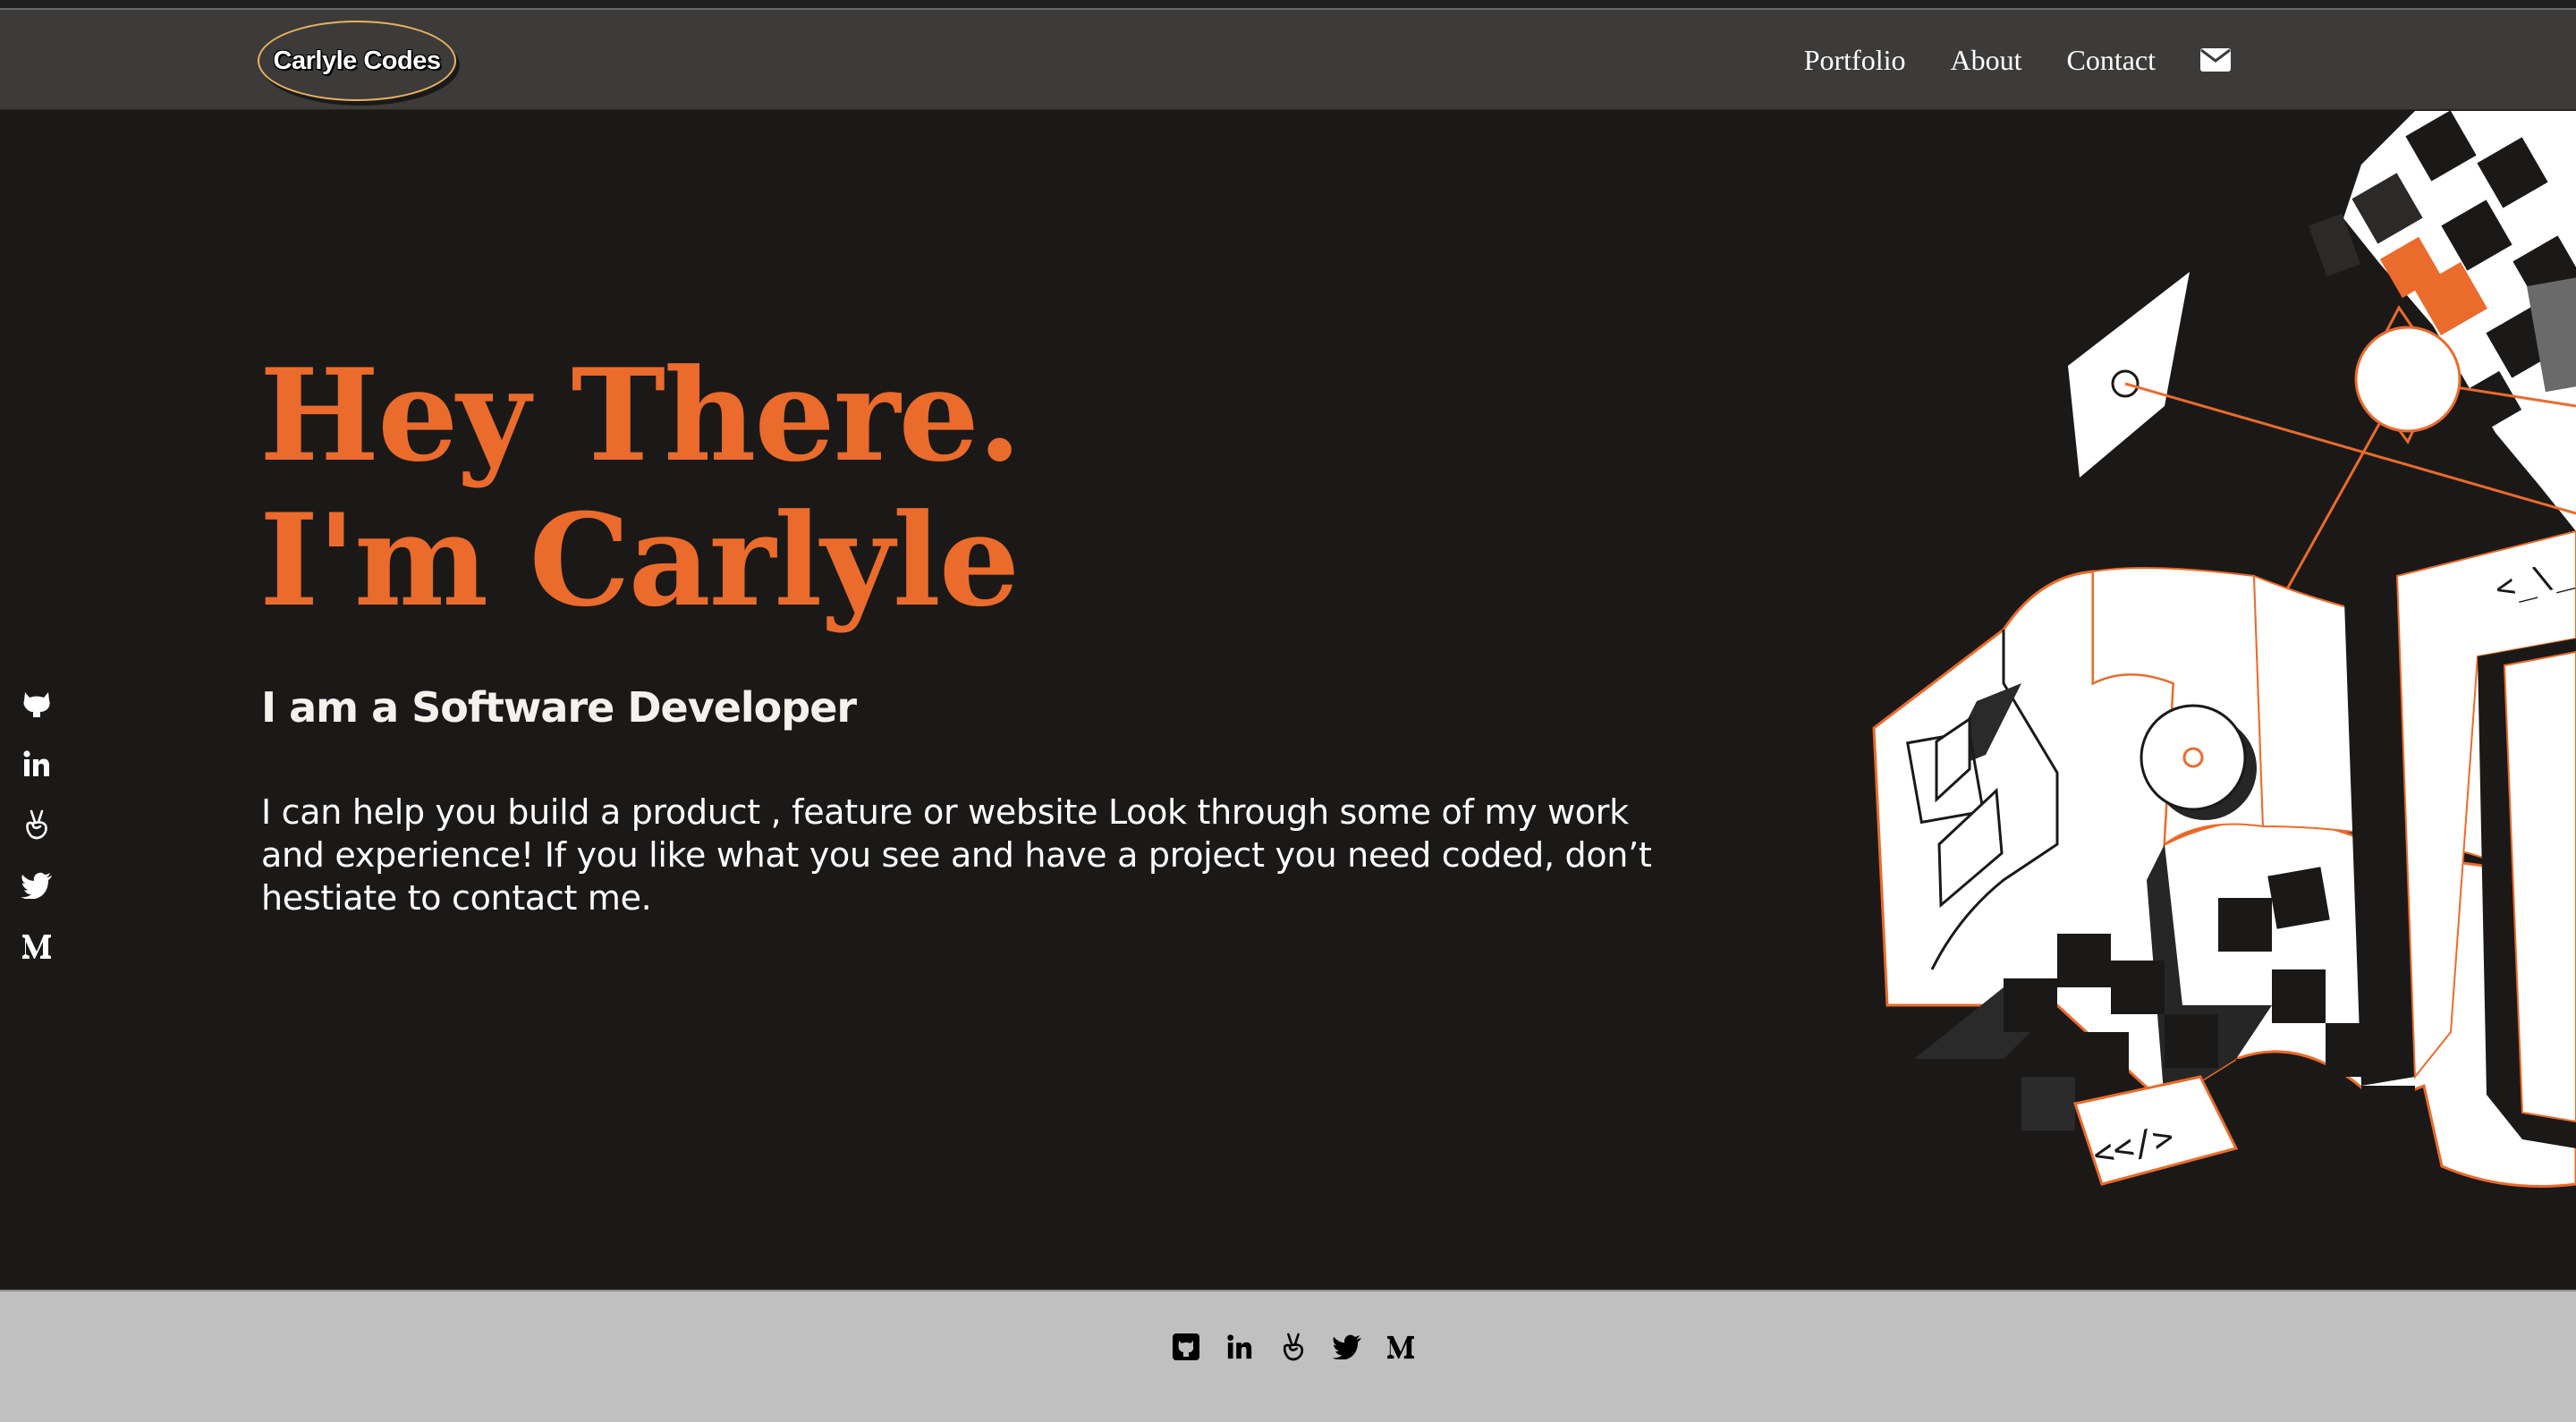 The width and height of the screenshot is (2576, 1422). I want to click on hero-subtitle: I am a Software Developer, so click(559, 707).